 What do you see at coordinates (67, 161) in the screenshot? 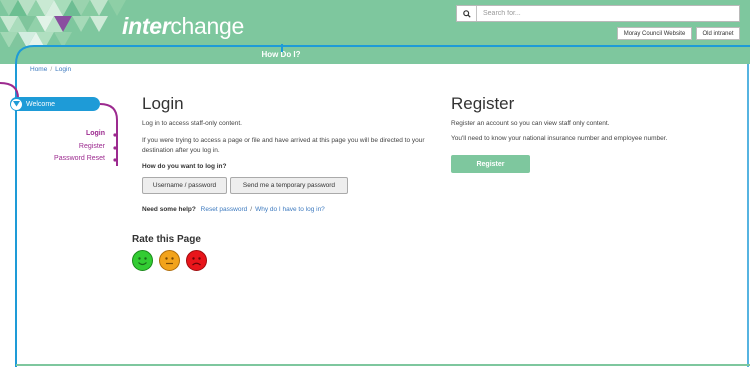
I see `side-nav-password-reset: Password Reset` at bounding box center [67, 161].